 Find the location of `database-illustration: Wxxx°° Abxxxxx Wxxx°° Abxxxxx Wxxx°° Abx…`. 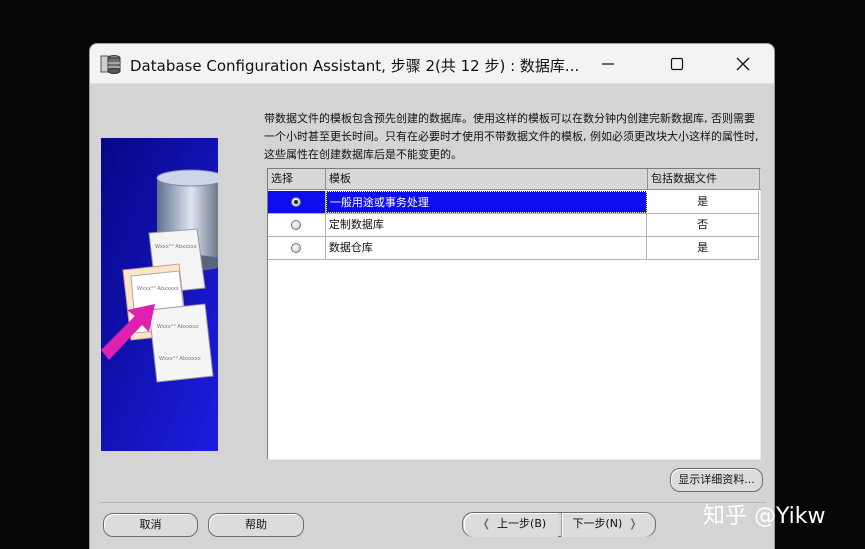

database-illustration: Wxxx°° Abxxxxx Wxxx°° Abxxxxx Wxxx°° Abx… is located at coordinates (159, 294).